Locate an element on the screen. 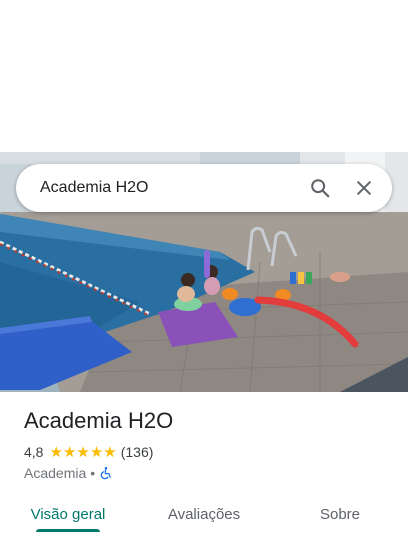 The height and width of the screenshot is (544, 408). review-count: (136) is located at coordinates (137, 452).